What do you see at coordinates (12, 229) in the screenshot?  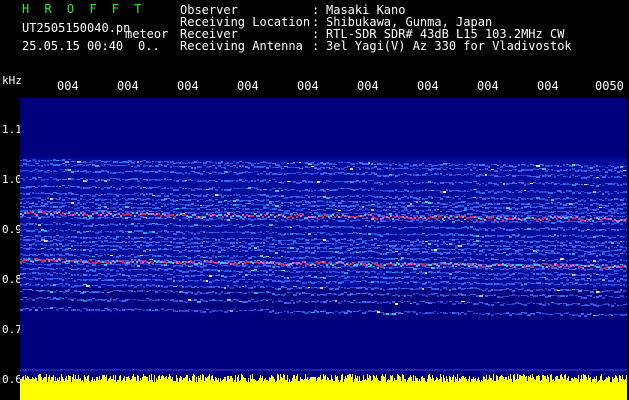 I see `y-tick: 0.9` at bounding box center [12, 229].